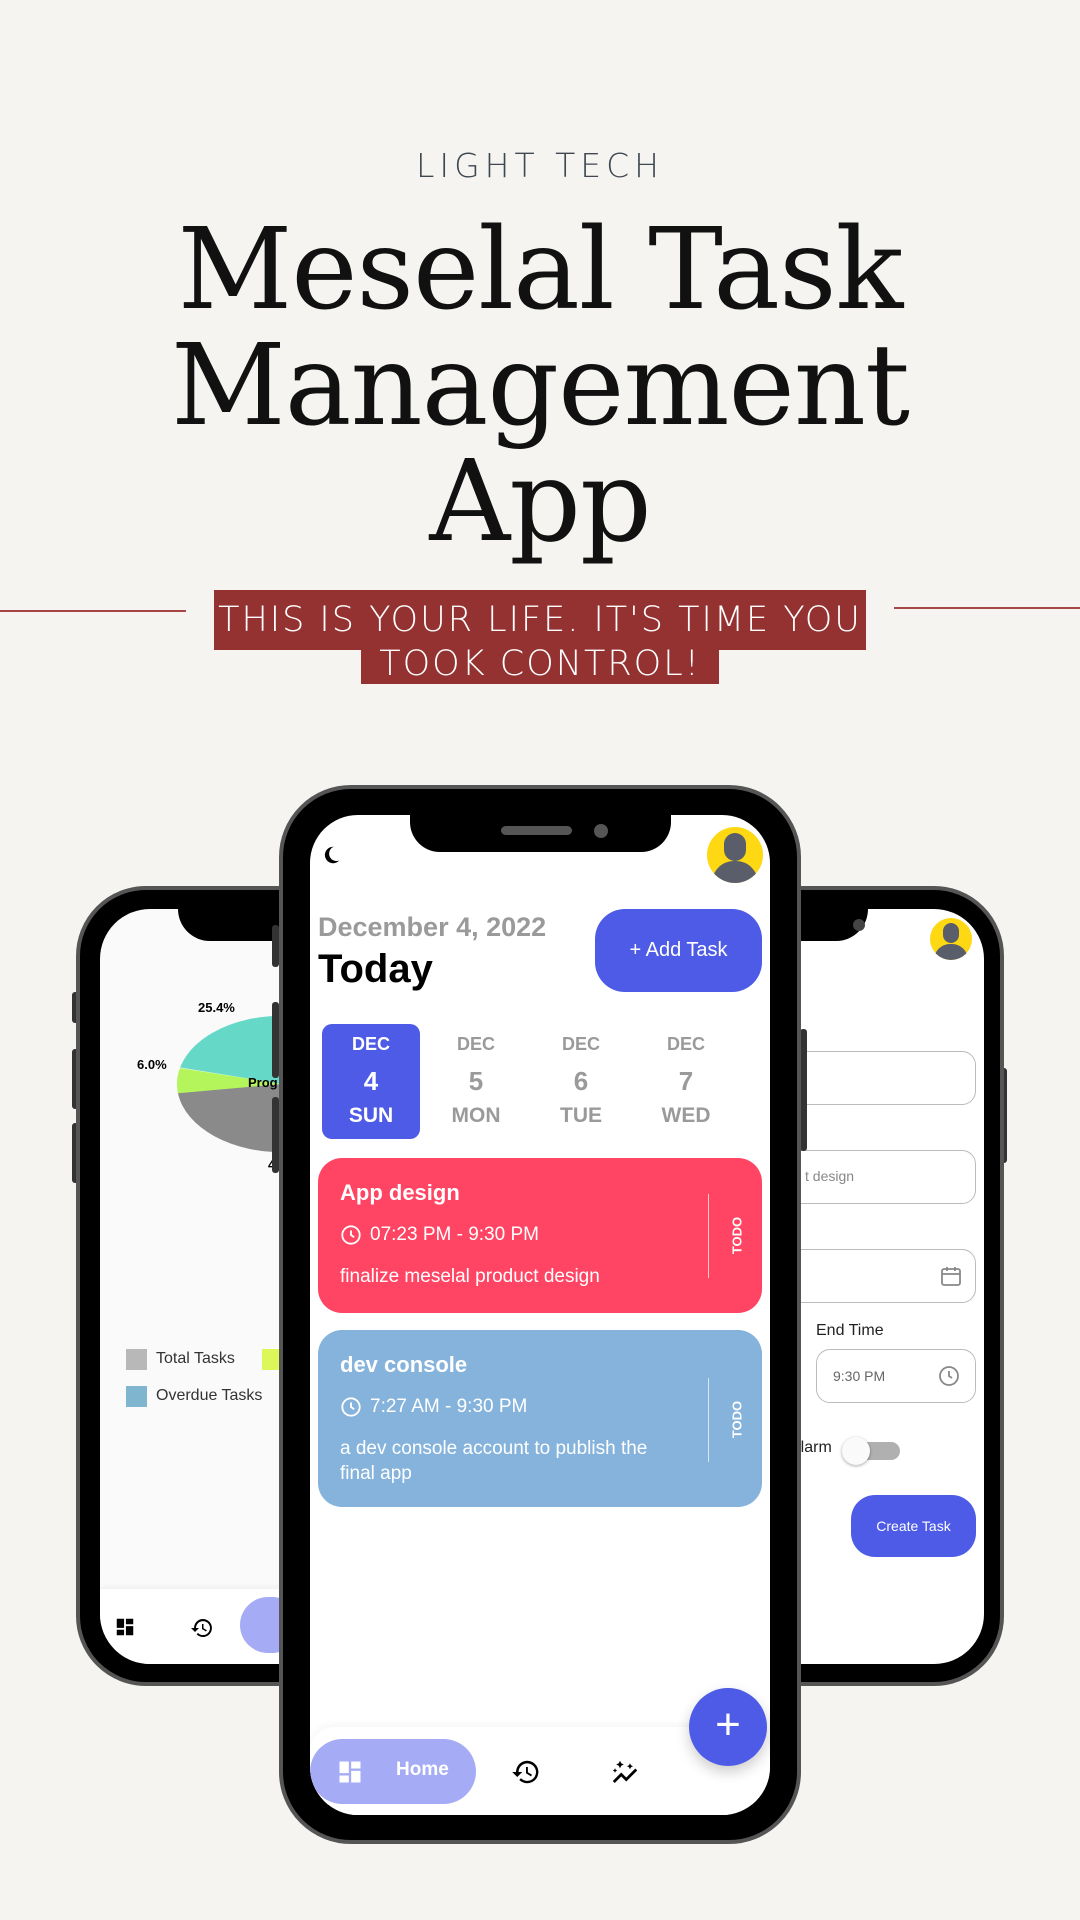 This screenshot has width=1080, height=1920. Describe the element at coordinates (152, 1064) in the screenshot. I see `slice-label: 6.0%` at that location.